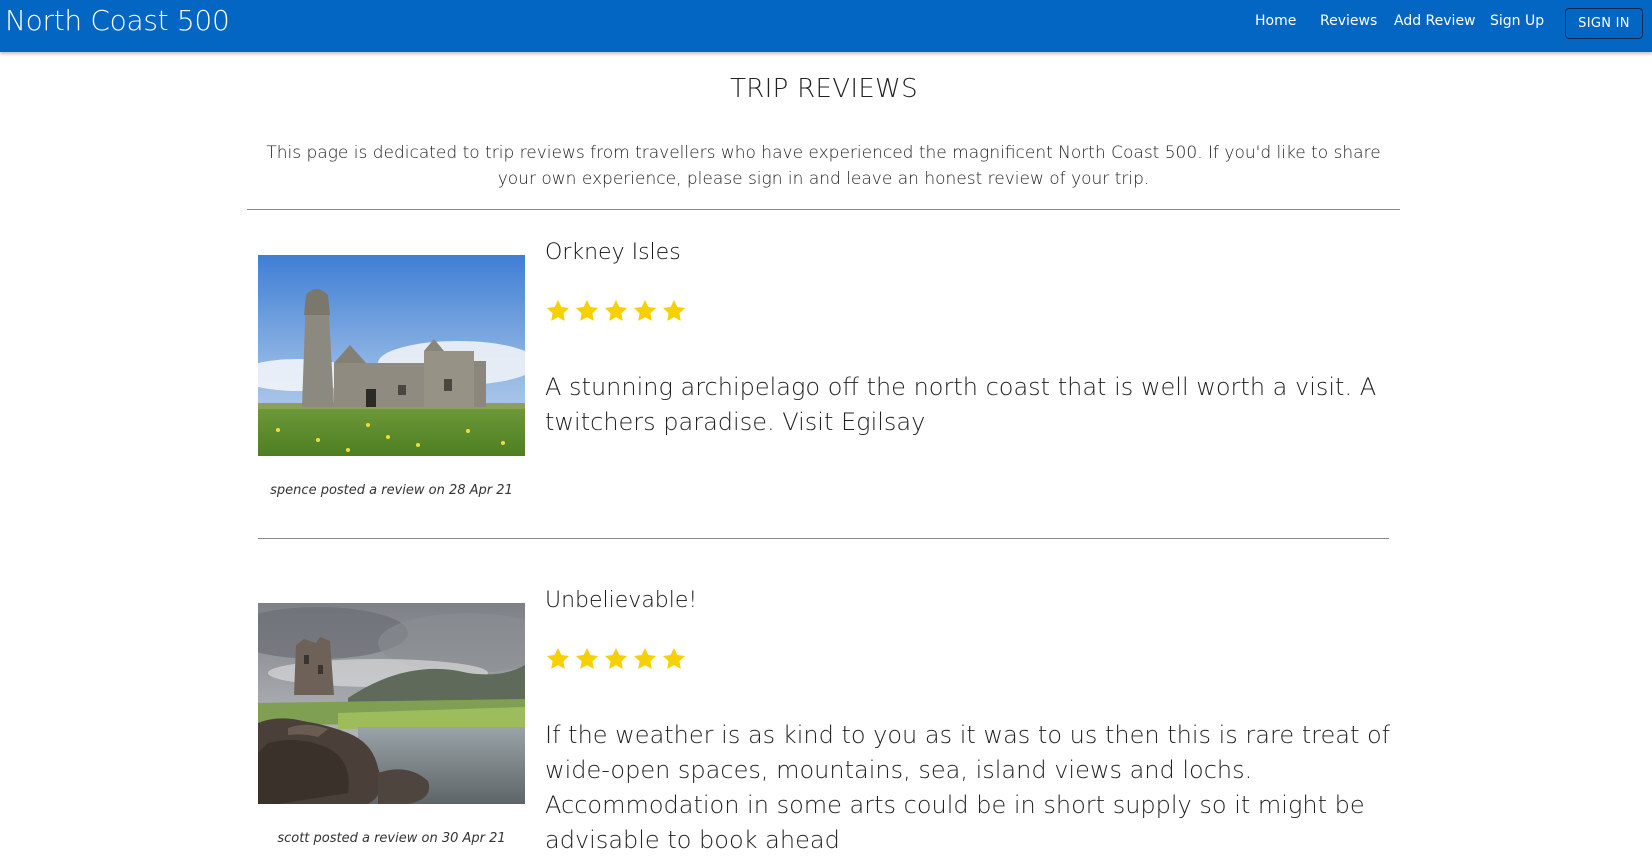  Describe the element at coordinates (1348, 21) in the screenshot. I see `nav-reviews-link: Reviews` at that location.